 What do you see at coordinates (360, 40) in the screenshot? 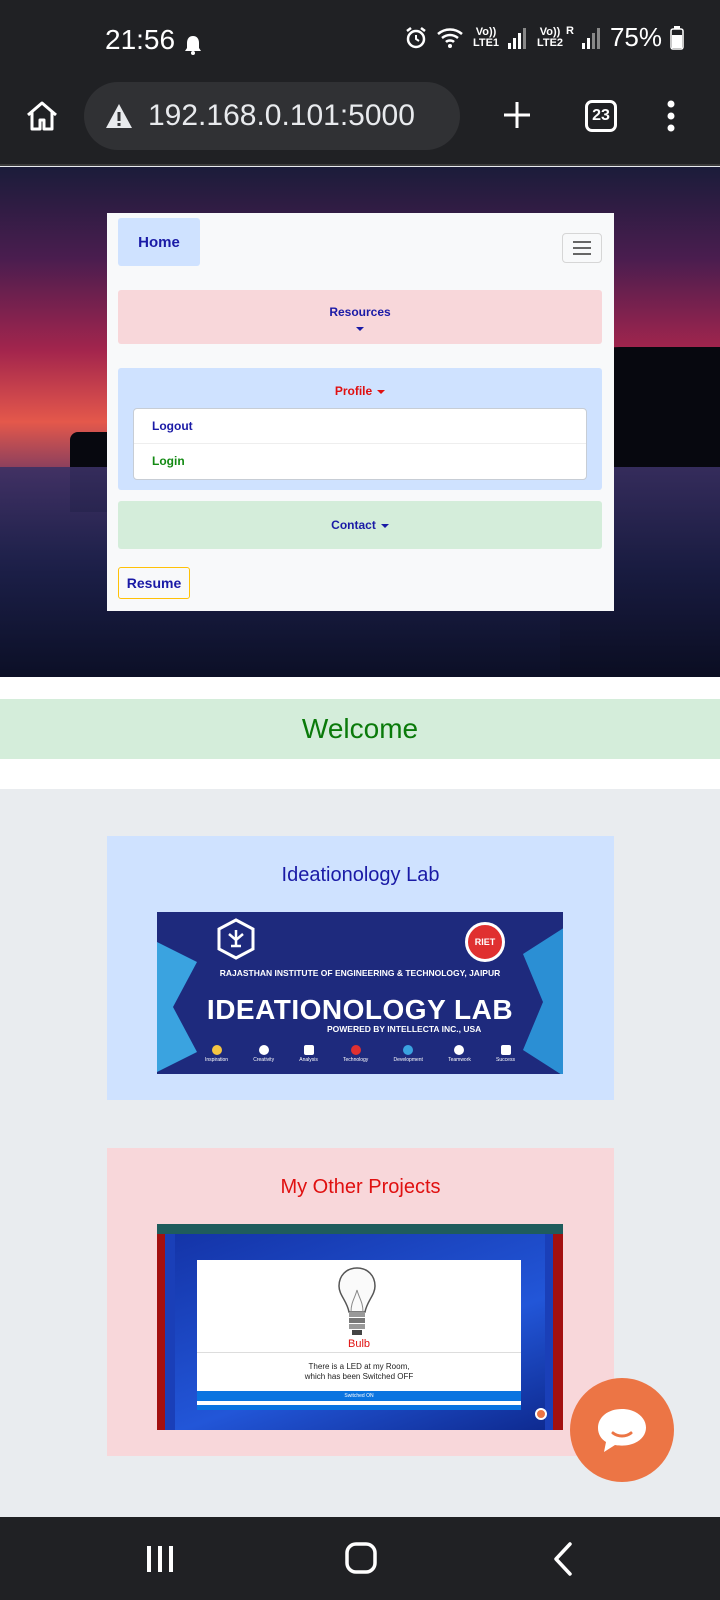
I see `status-bar: 21:56 Vo)) LTE1 Vo)) LTE2 R 75%` at bounding box center [360, 40].